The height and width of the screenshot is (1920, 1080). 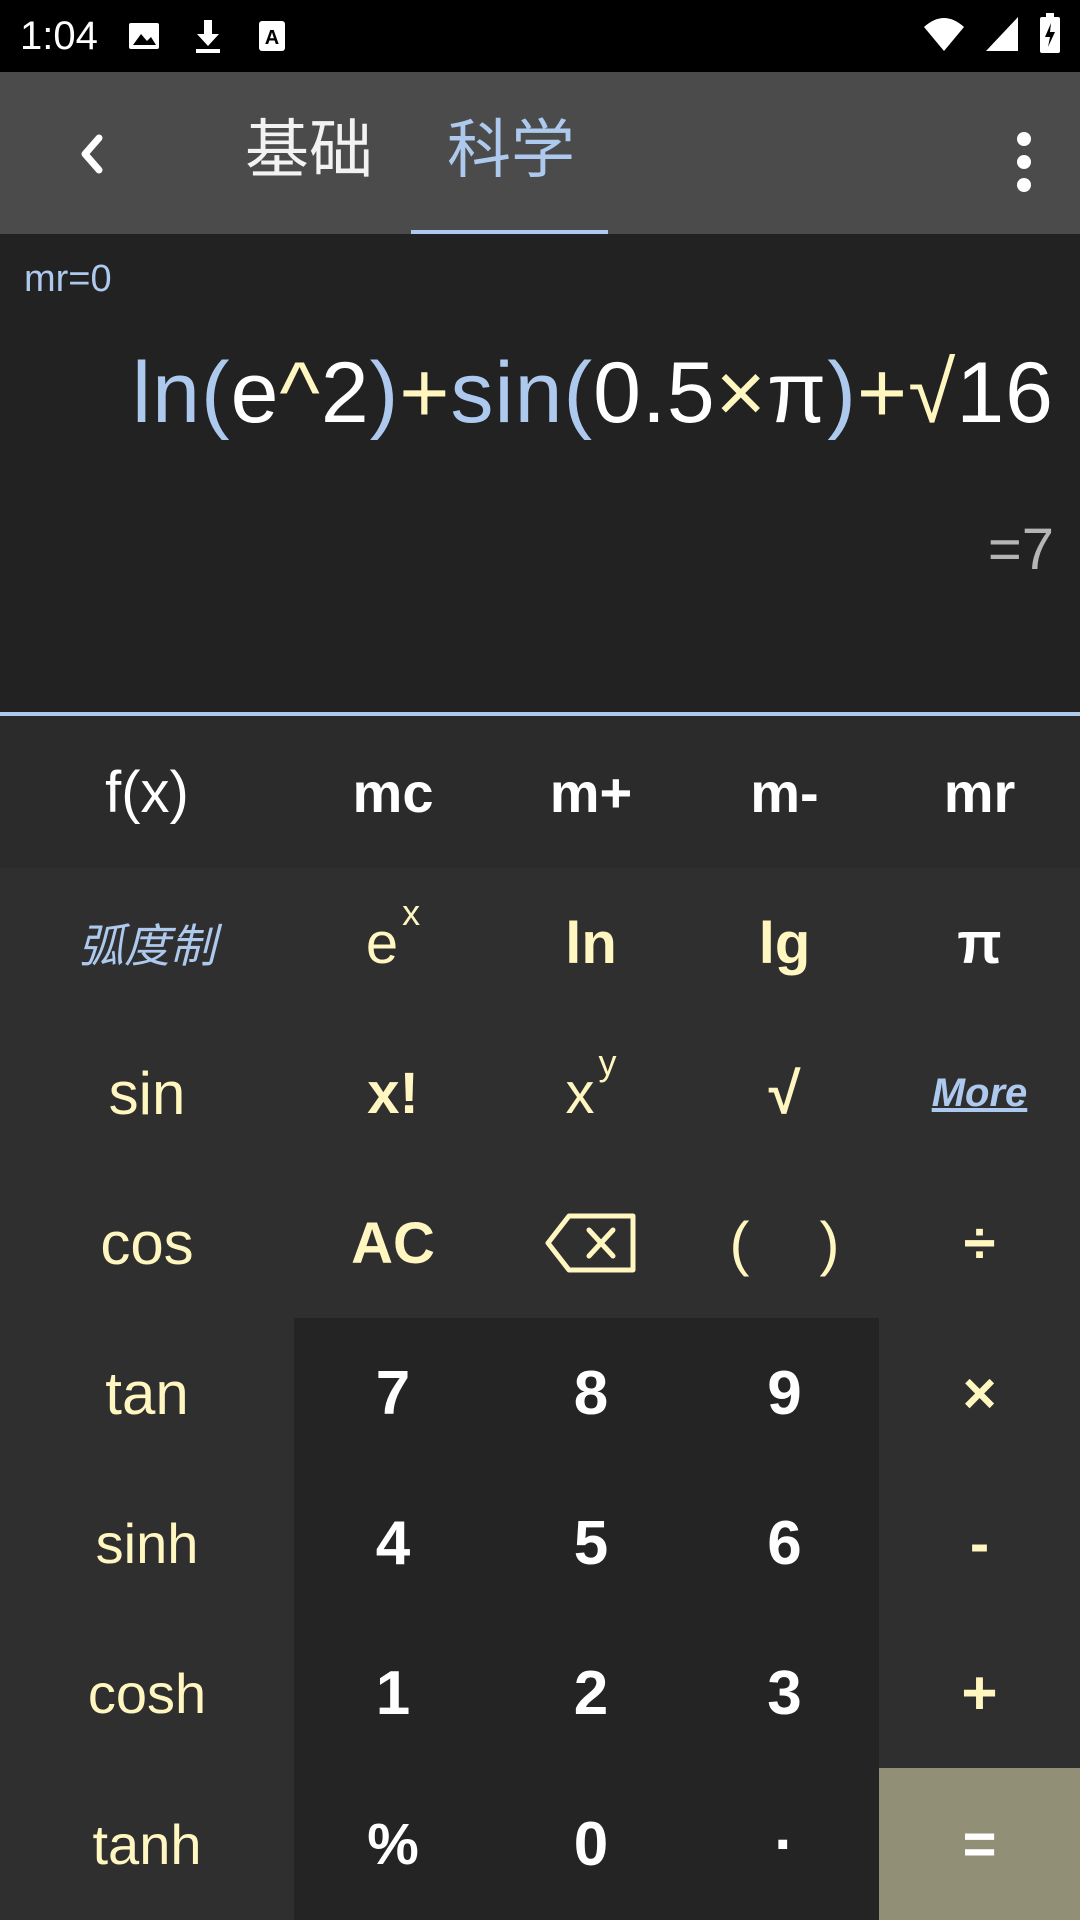 I want to click on tan-button: tan, so click(x=147, y=1393).